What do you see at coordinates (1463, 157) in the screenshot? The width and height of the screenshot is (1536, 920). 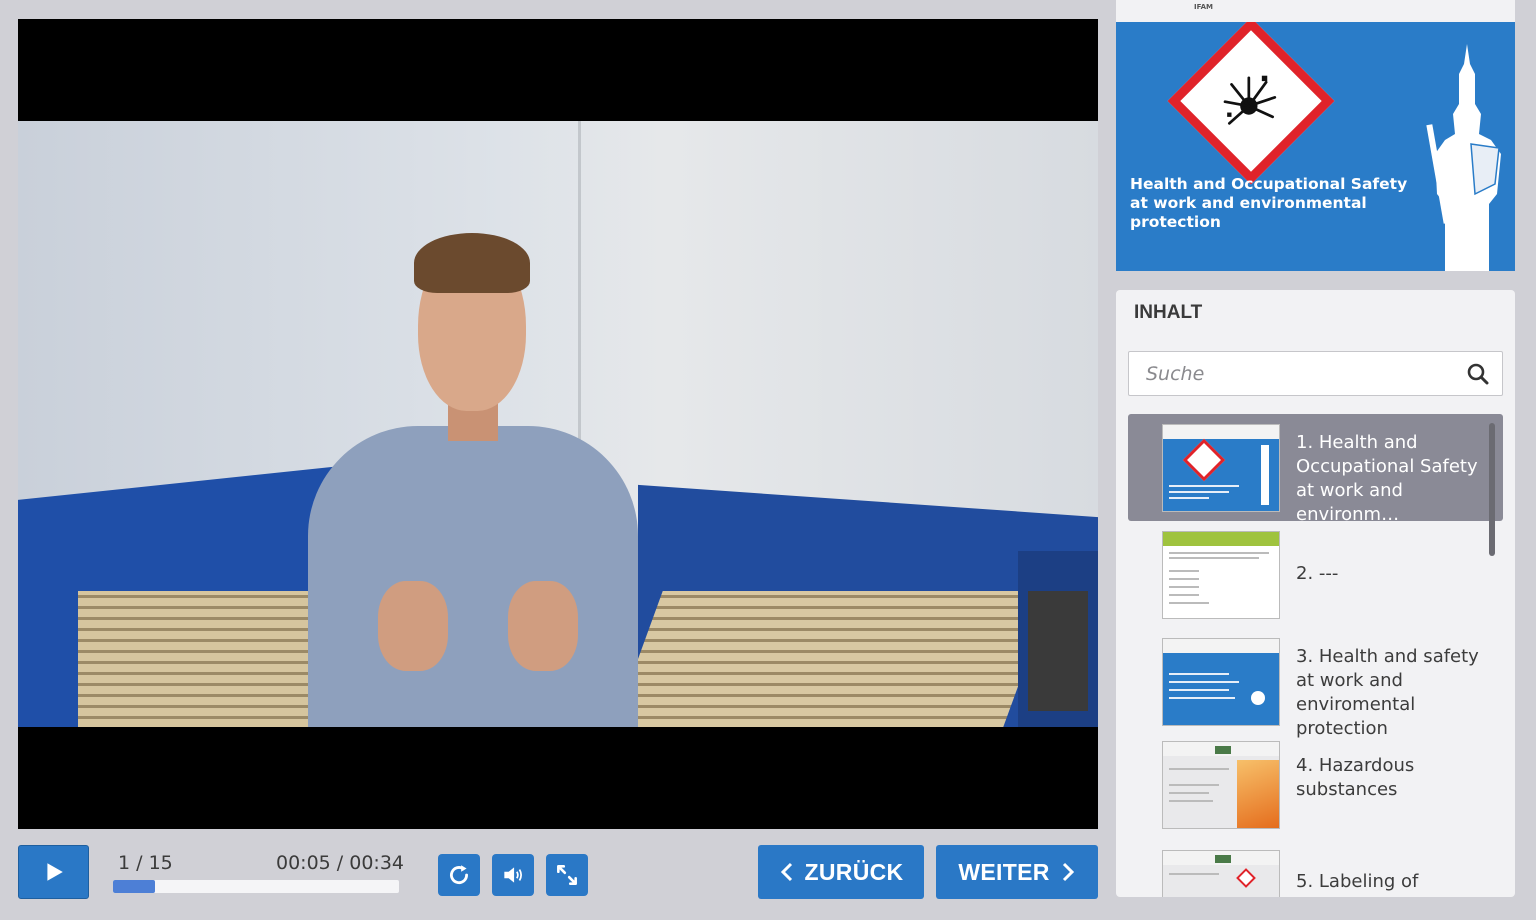 I see `statue-icon` at bounding box center [1463, 157].